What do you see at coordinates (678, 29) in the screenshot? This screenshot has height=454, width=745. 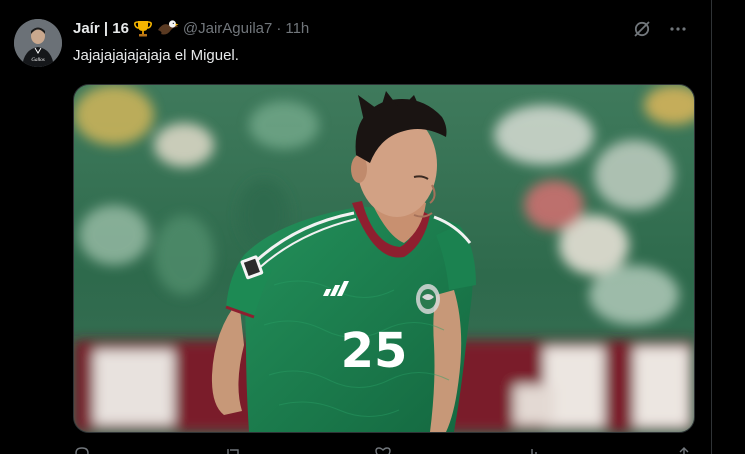 I see `more-icon` at bounding box center [678, 29].